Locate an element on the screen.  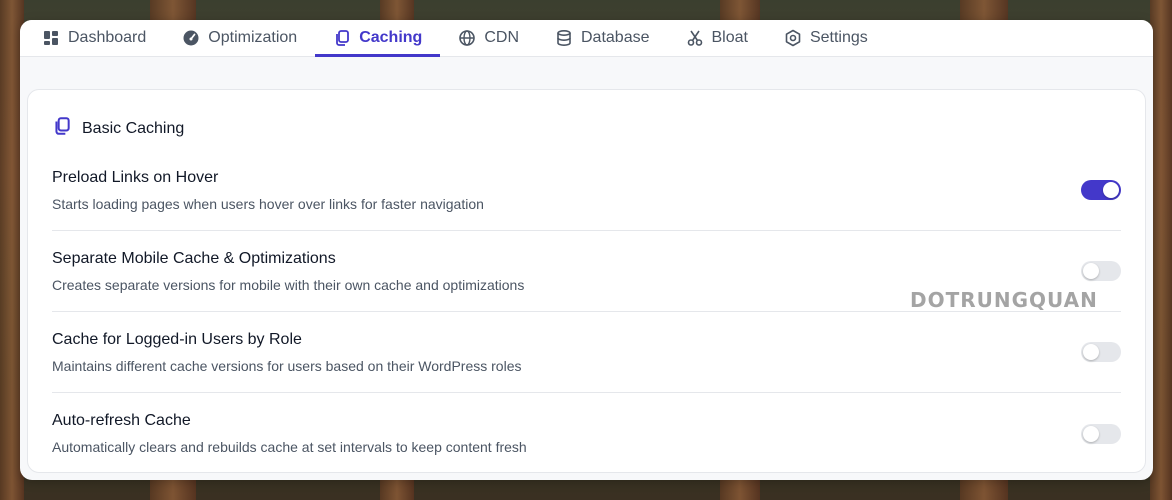
tab-dashboard: Dashboard is located at coordinates (94, 38).